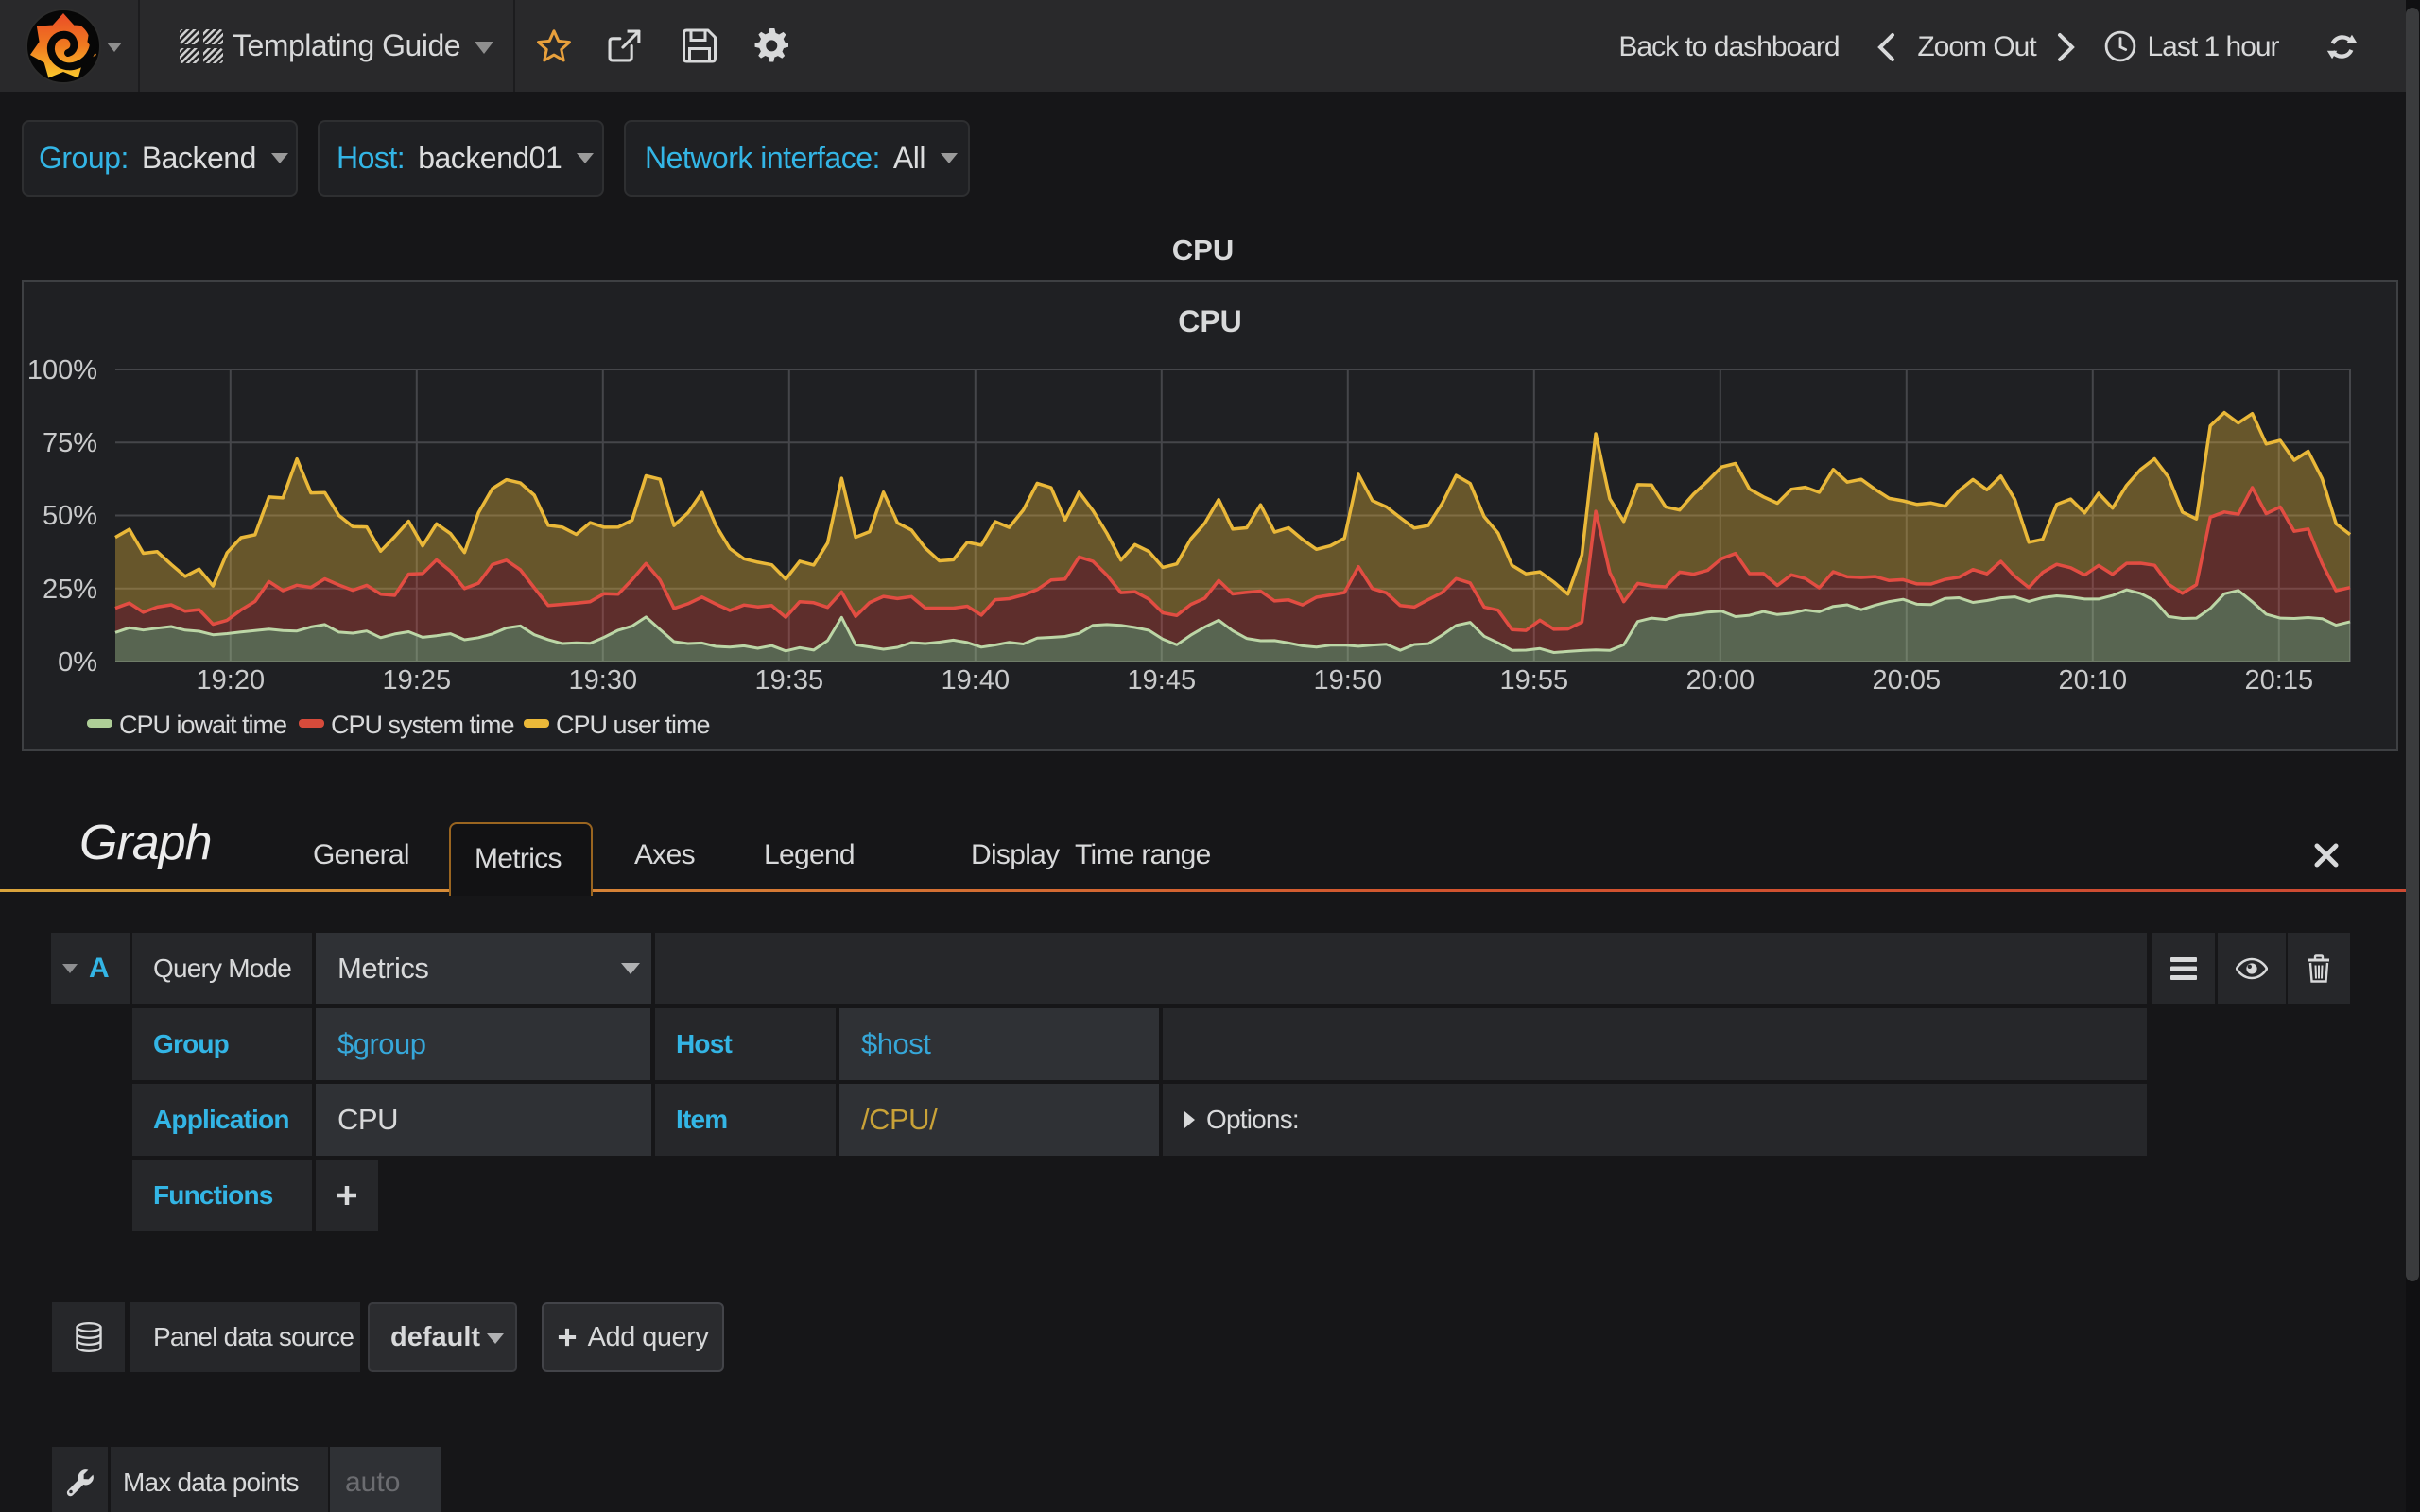 This screenshot has height=1512, width=2420. Describe the element at coordinates (70, 516) in the screenshot. I see `svg-text: 50%` at that location.